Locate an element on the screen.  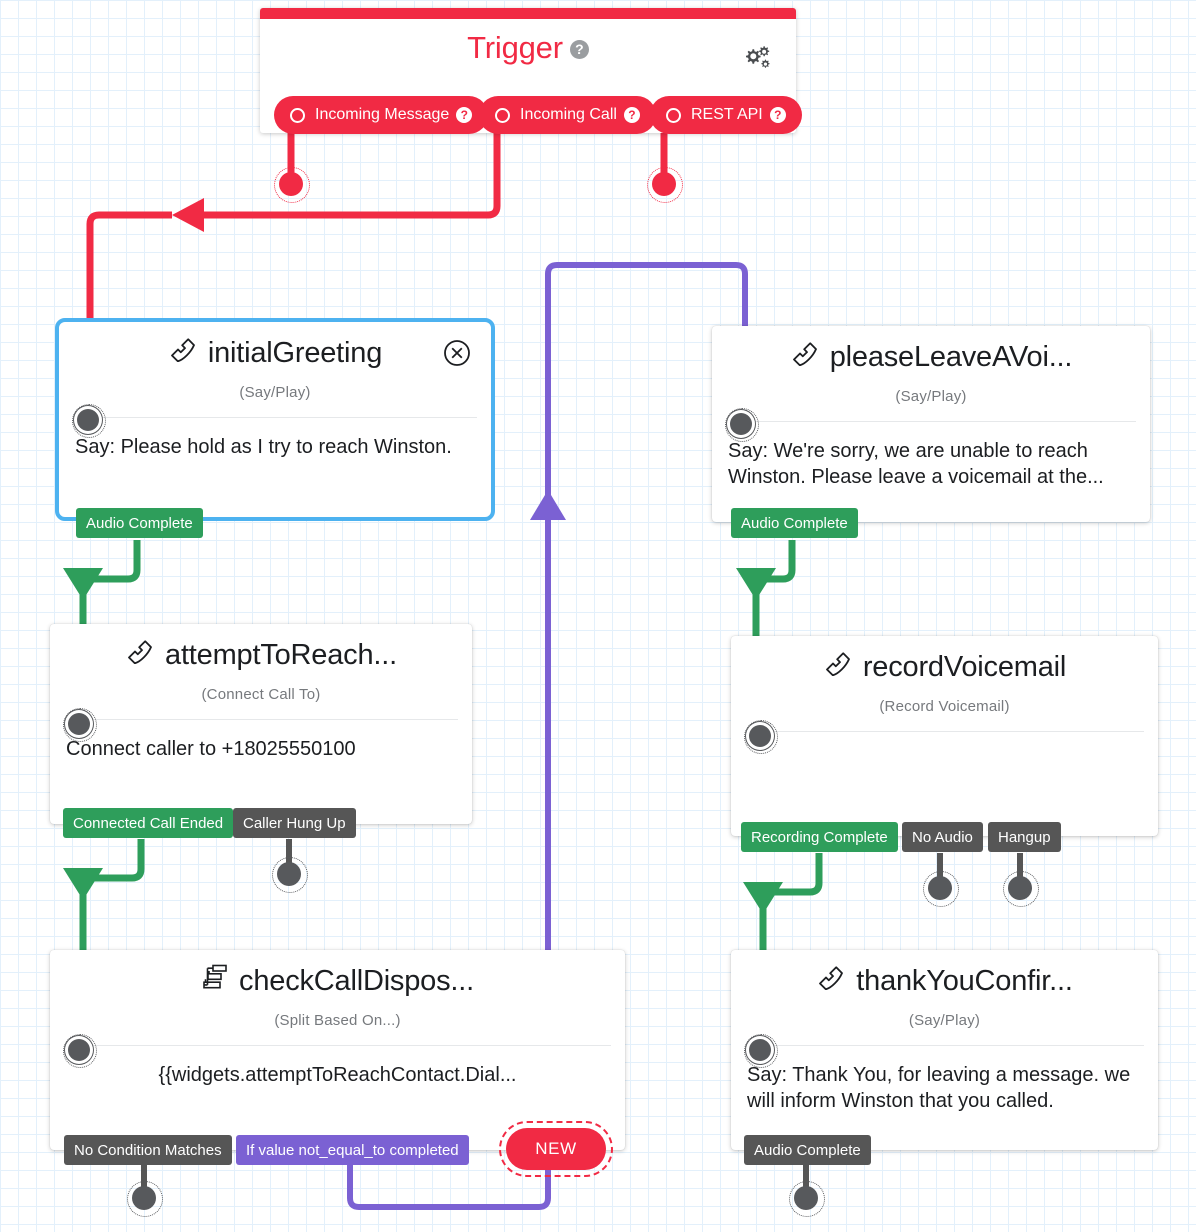
transition-pill-hangup: Hangup is located at coordinates (1024, 837).